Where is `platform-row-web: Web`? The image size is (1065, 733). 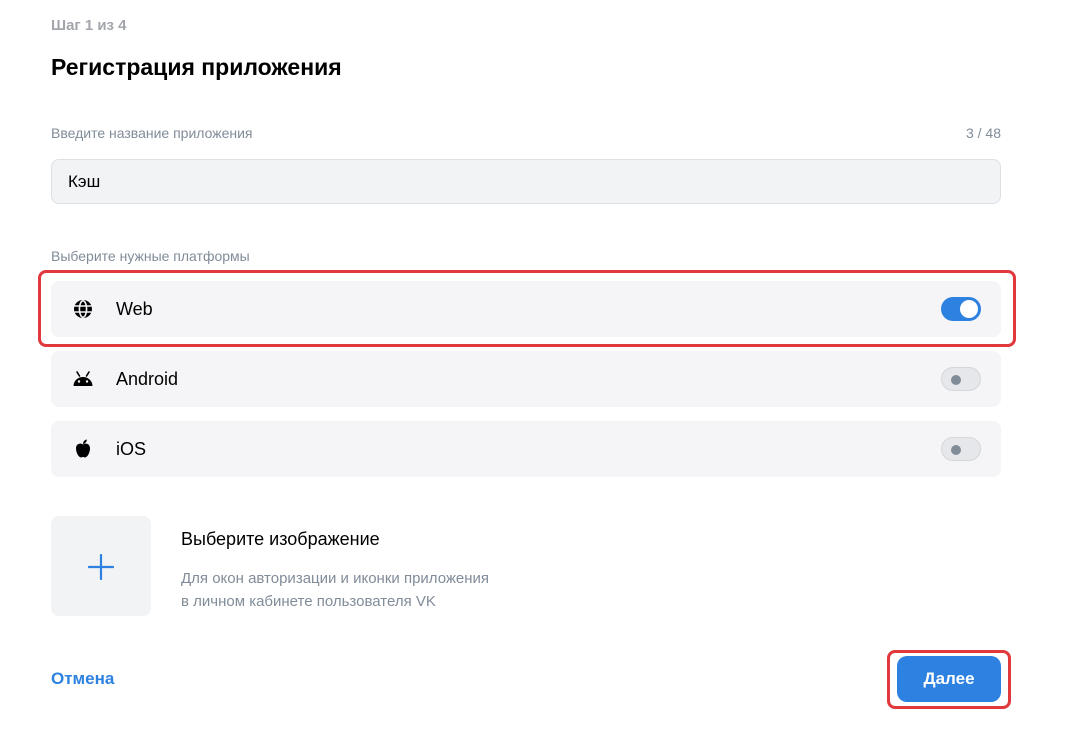 platform-row-web: Web is located at coordinates (526, 309).